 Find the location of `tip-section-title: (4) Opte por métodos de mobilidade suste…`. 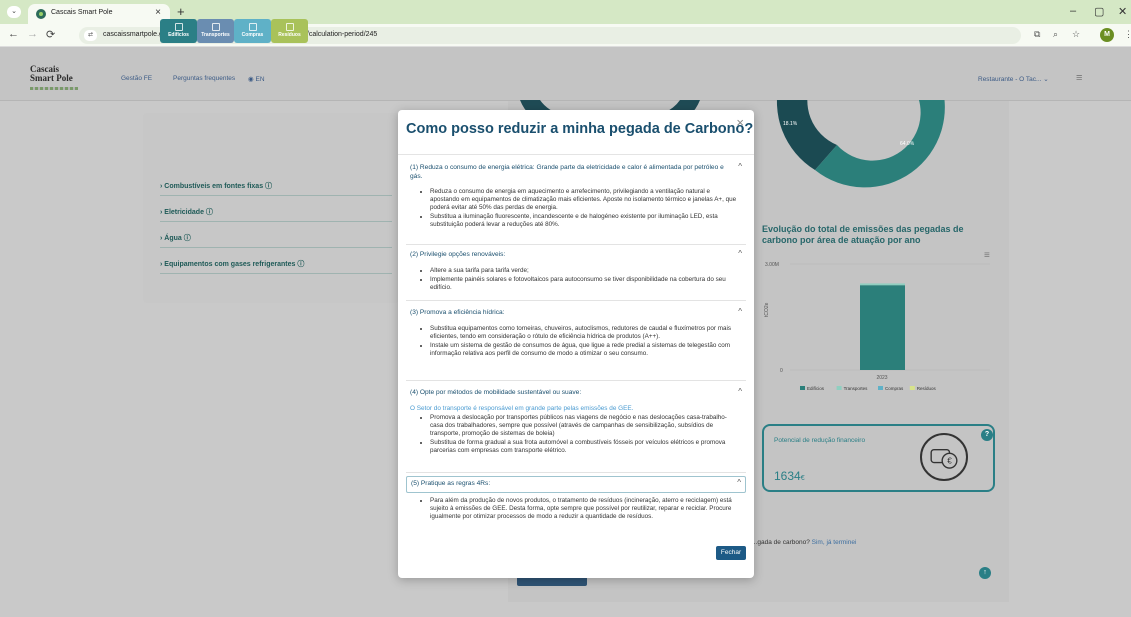

tip-section-title: (4) Opte por métodos de mobilidade suste… is located at coordinates (496, 392).